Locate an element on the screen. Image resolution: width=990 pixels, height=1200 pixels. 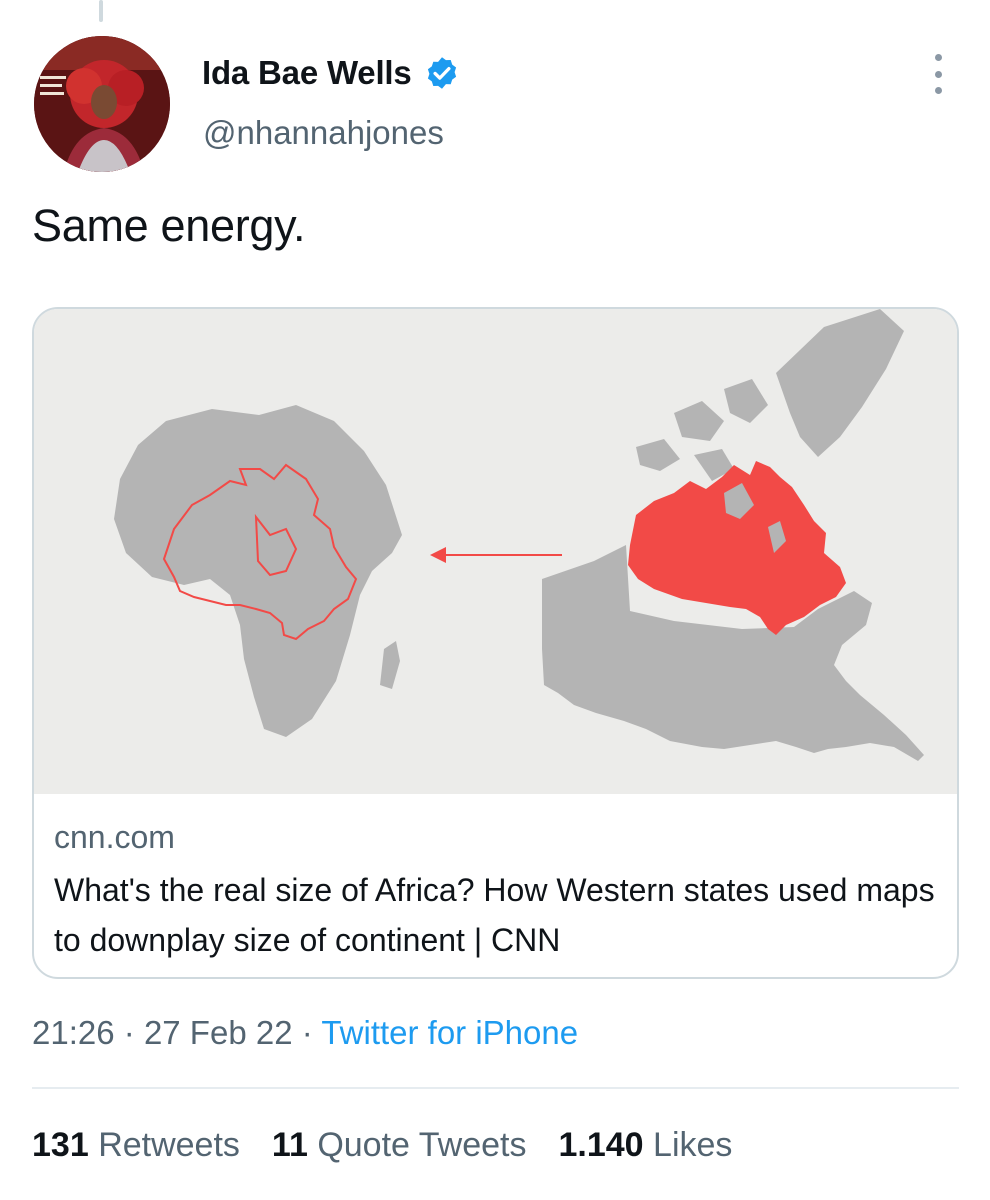
quote-tweets-count: 11 is located at coordinates (289, 1145).